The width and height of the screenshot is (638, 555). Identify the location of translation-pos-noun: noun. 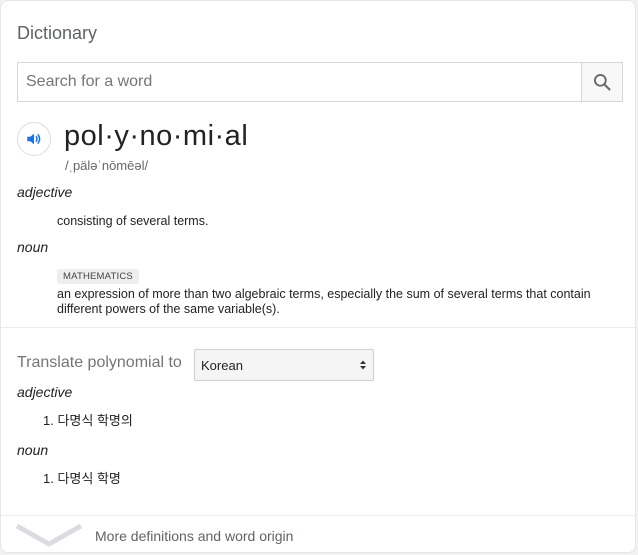
(33, 450).